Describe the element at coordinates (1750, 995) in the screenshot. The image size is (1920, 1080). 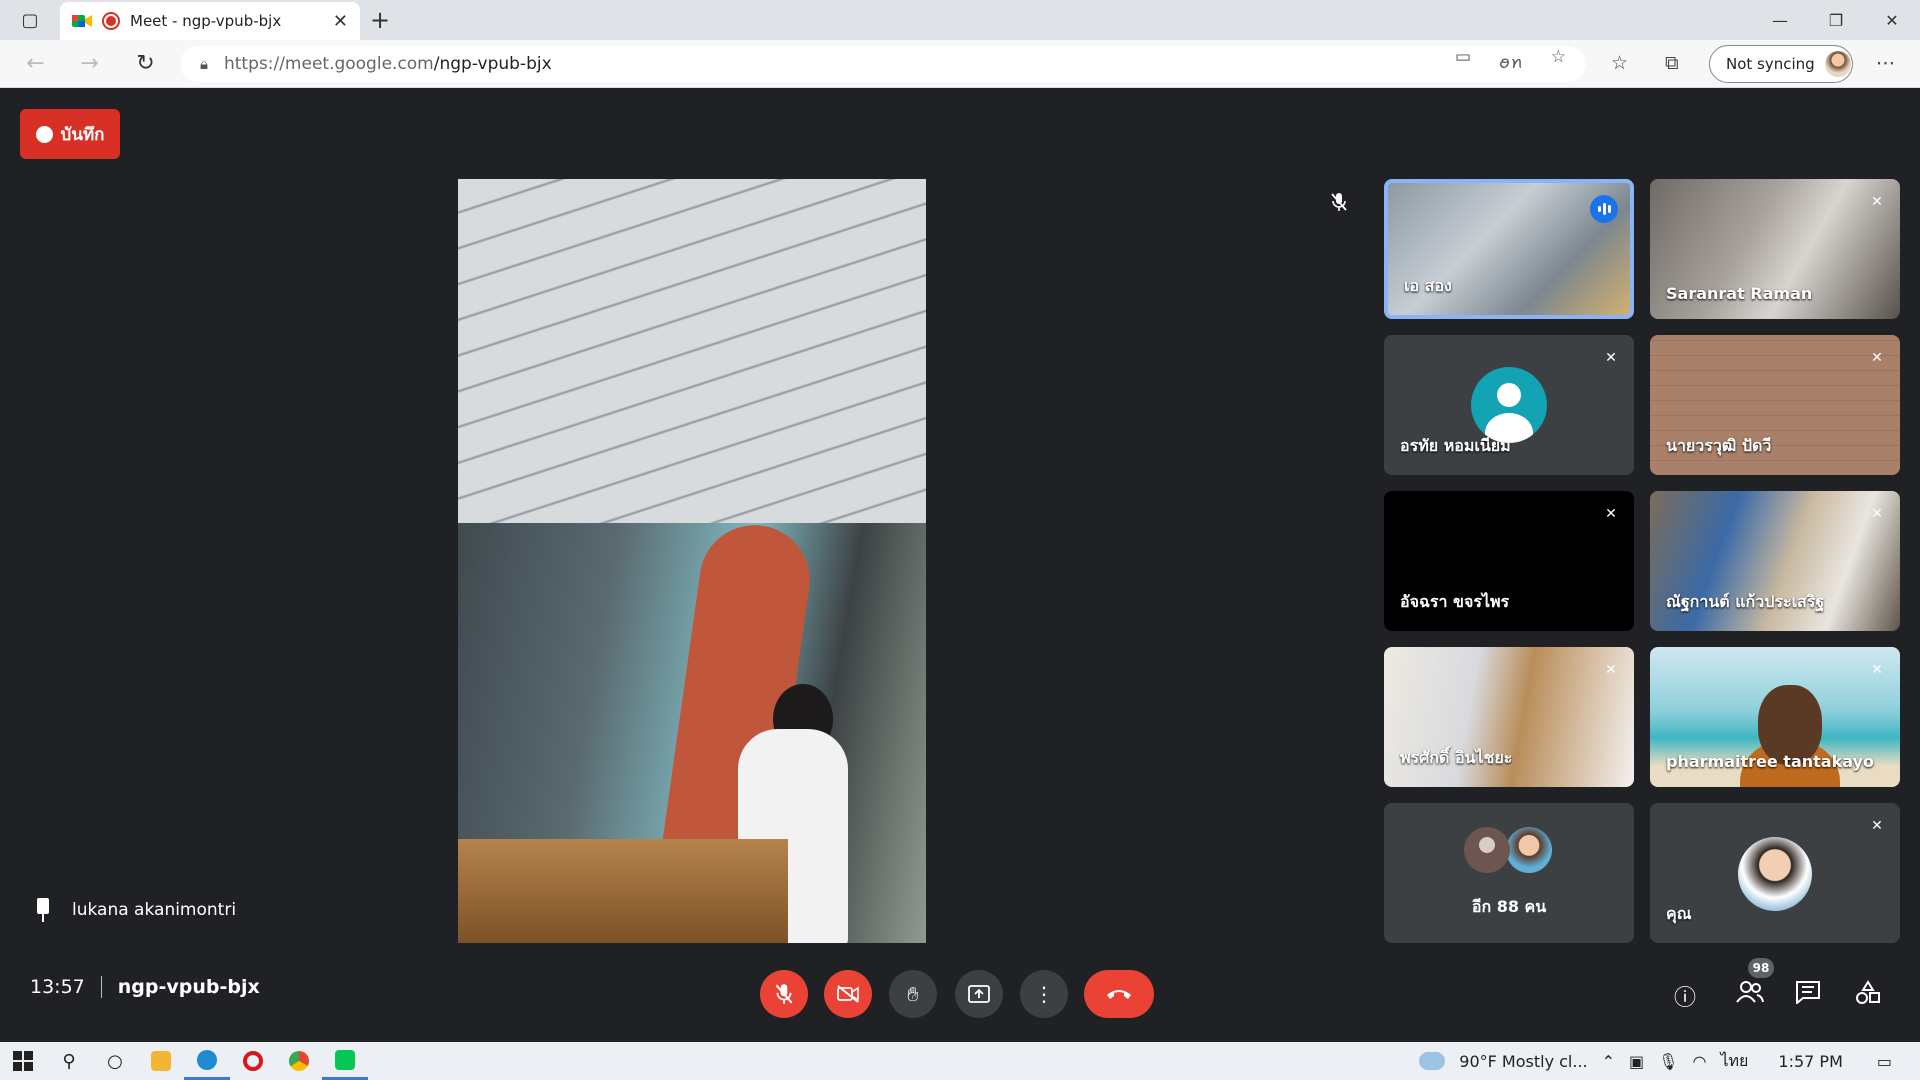
I see `people-icon` at that location.